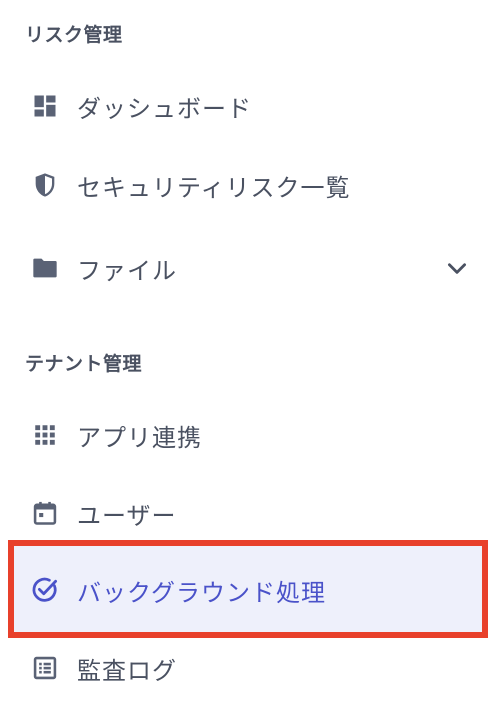  What do you see at coordinates (248, 268) in the screenshot?
I see `nav-item-files: ファイル` at bounding box center [248, 268].